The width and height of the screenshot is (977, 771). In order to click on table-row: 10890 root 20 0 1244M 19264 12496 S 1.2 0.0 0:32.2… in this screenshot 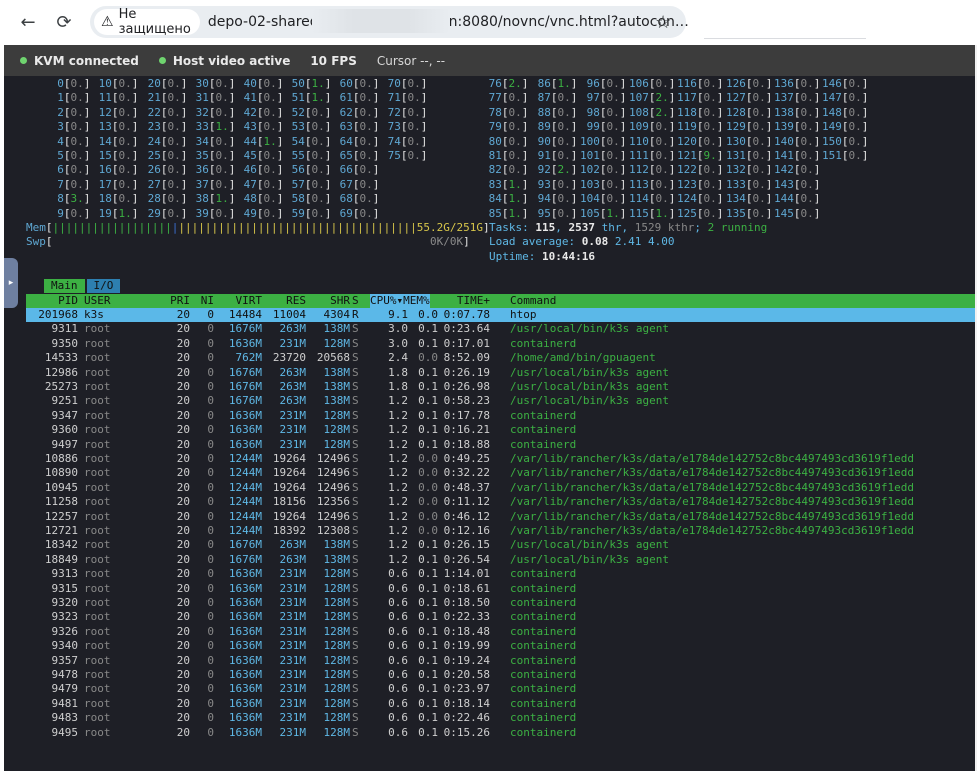, I will do `click(500, 473)`.